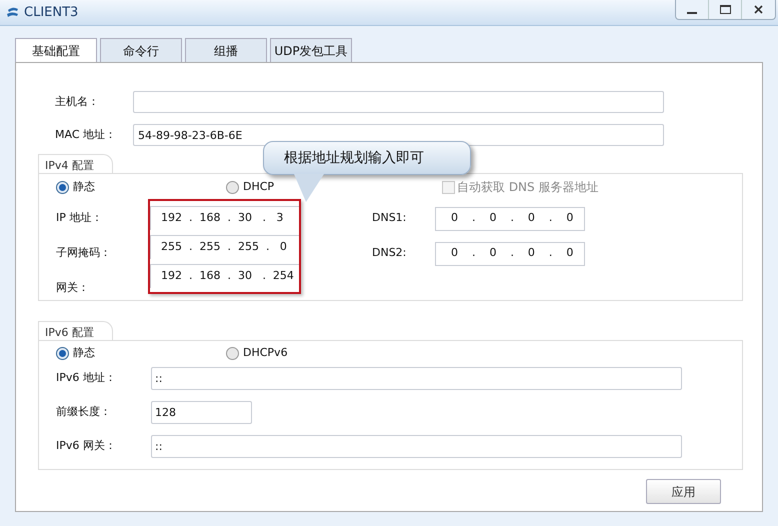 The image size is (778, 526). What do you see at coordinates (398, 135) in the screenshot?
I see `mac-field: 54-89-98-23-6B-6E` at bounding box center [398, 135].